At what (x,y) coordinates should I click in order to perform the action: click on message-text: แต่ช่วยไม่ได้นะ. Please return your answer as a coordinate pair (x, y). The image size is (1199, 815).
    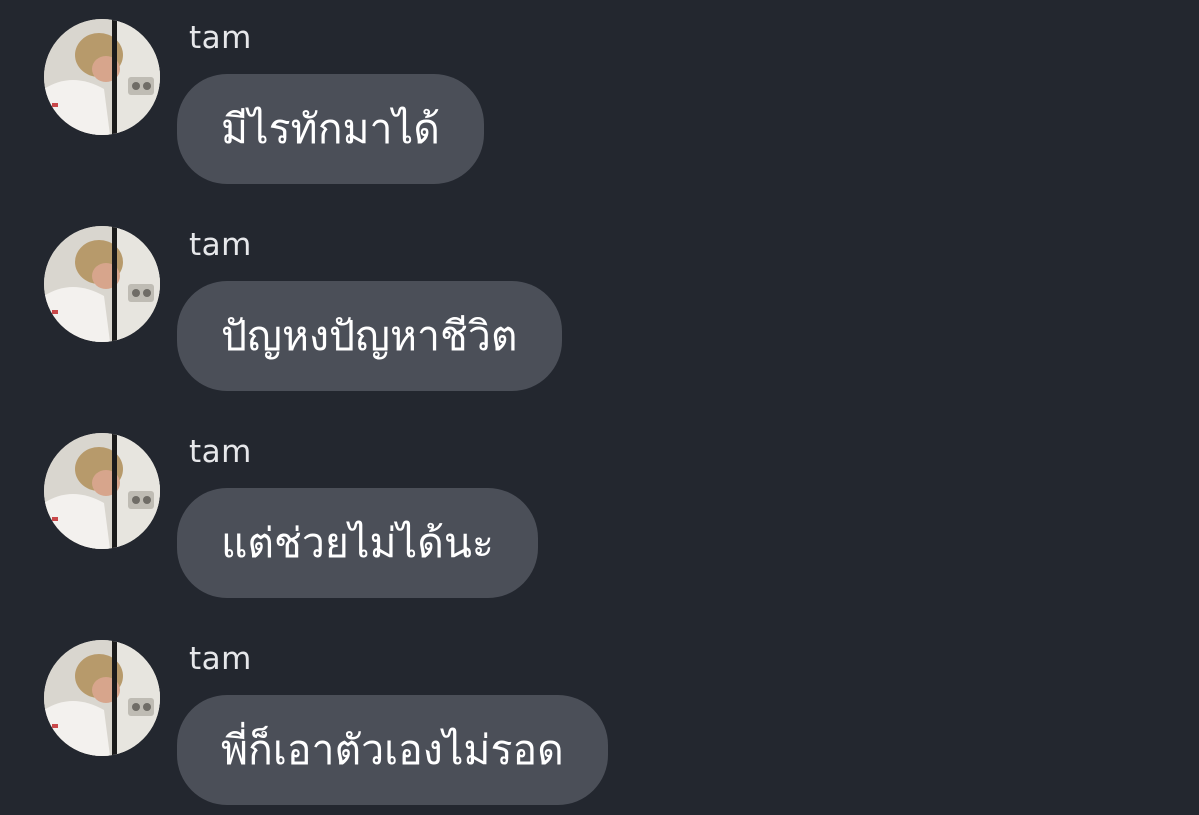
    Looking at the image, I should click on (357, 543).